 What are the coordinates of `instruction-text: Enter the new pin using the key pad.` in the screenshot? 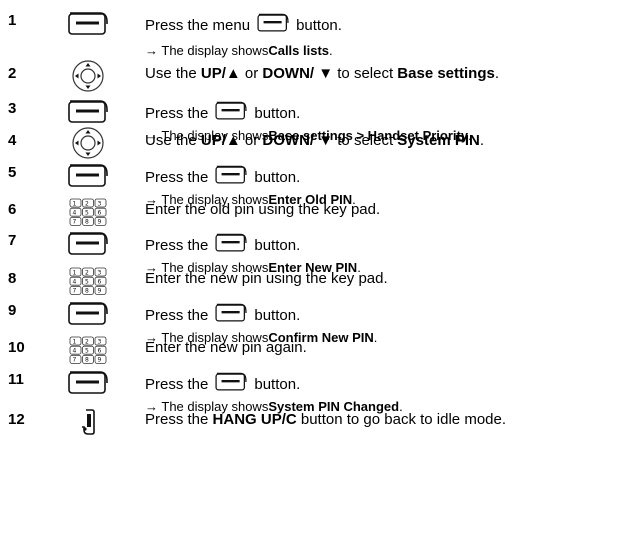 It's located at (266, 278).